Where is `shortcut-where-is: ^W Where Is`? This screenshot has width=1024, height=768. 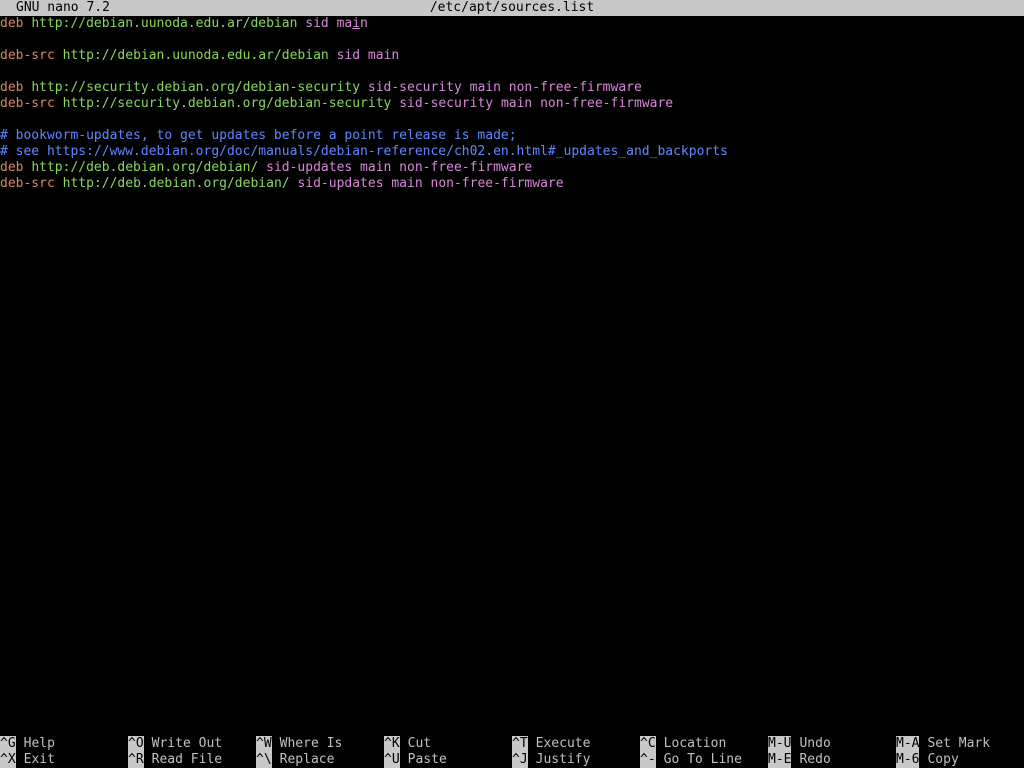 shortcut-where-is: ^W Where Is is located at coordinates (299, 744).